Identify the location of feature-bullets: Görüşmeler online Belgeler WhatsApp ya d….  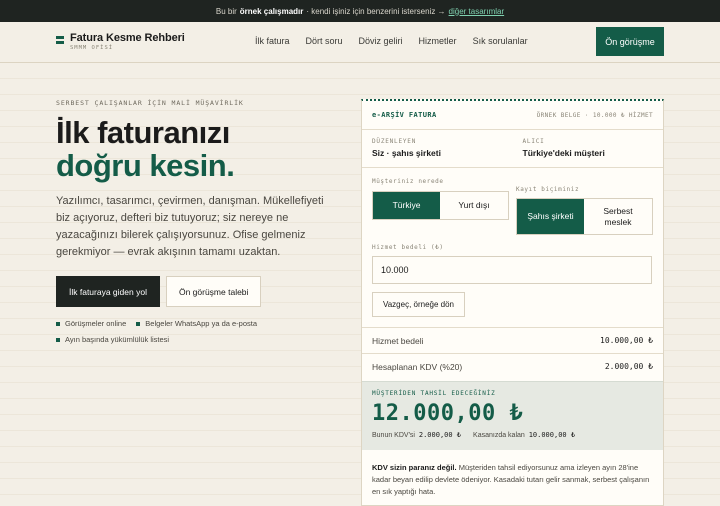
(196, 331).